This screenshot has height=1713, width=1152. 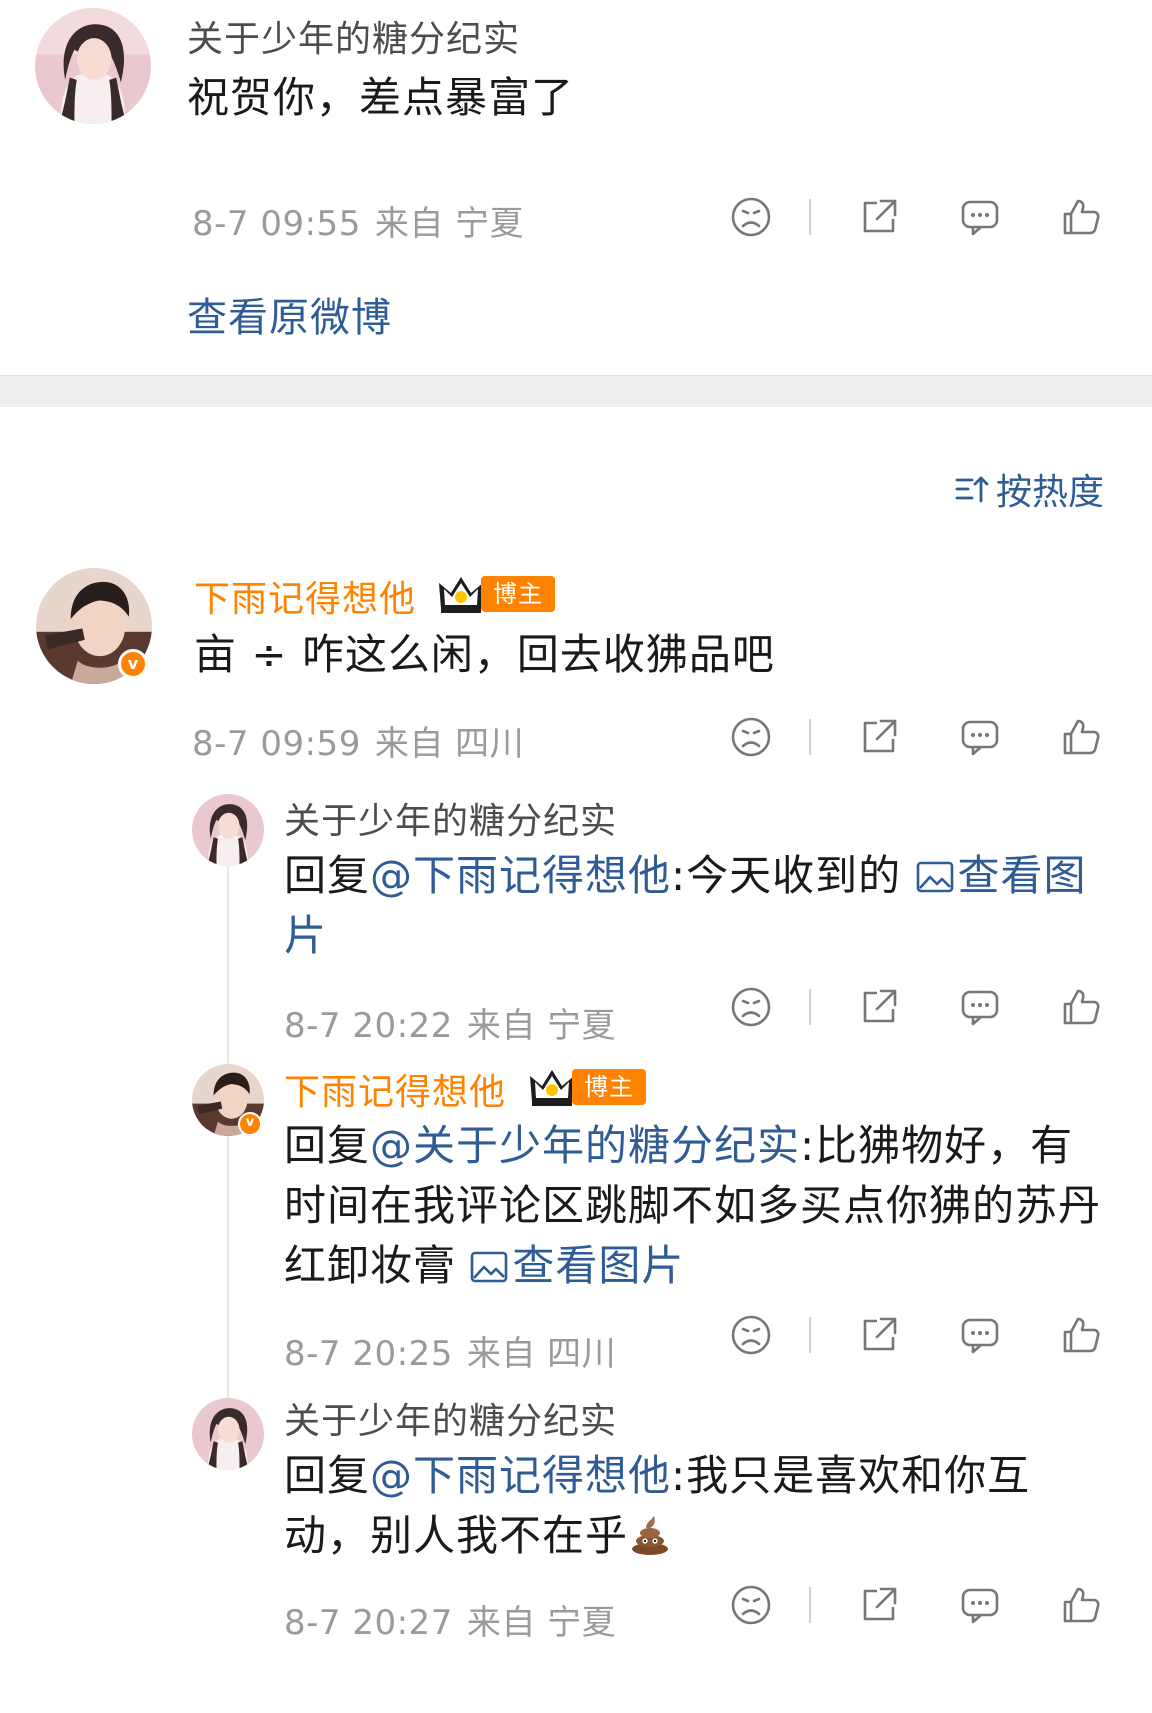 I want to click on section-divider, so click(x=576, y=391).